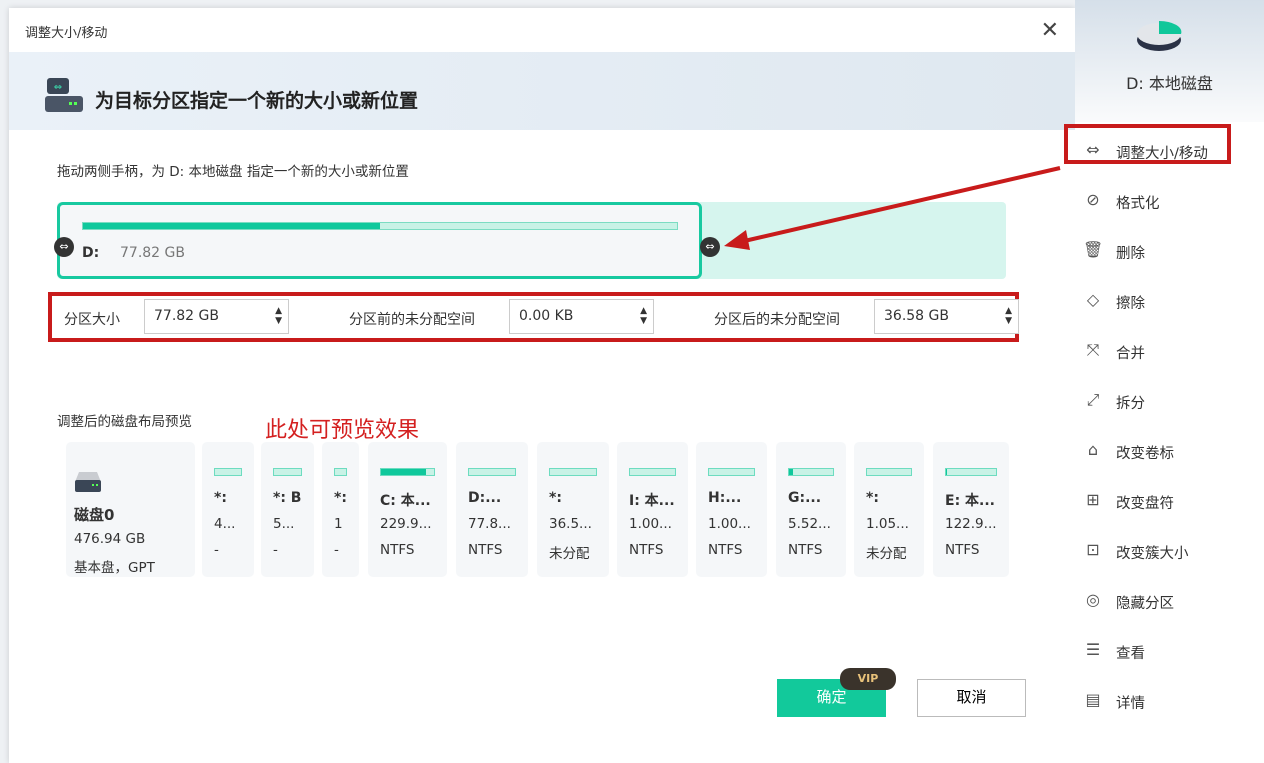  What do you see at coordinates (287, 509) in the screenshot?
I see `partition-card: *: B 5... -` at bounding box center [287, 509].